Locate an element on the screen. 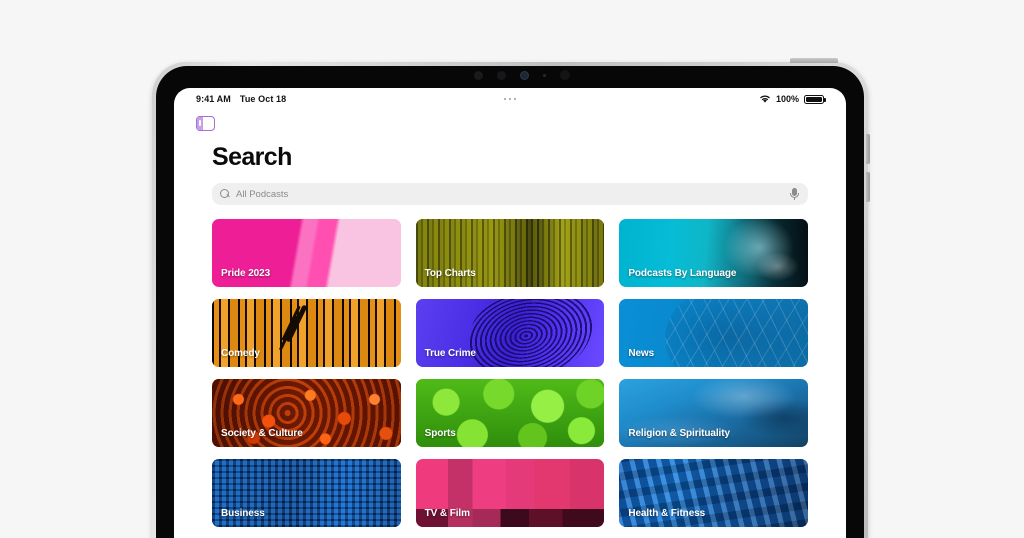 This screenshot has width=1024, height=538. category-label: Sports is located at coordinates (440, 433).